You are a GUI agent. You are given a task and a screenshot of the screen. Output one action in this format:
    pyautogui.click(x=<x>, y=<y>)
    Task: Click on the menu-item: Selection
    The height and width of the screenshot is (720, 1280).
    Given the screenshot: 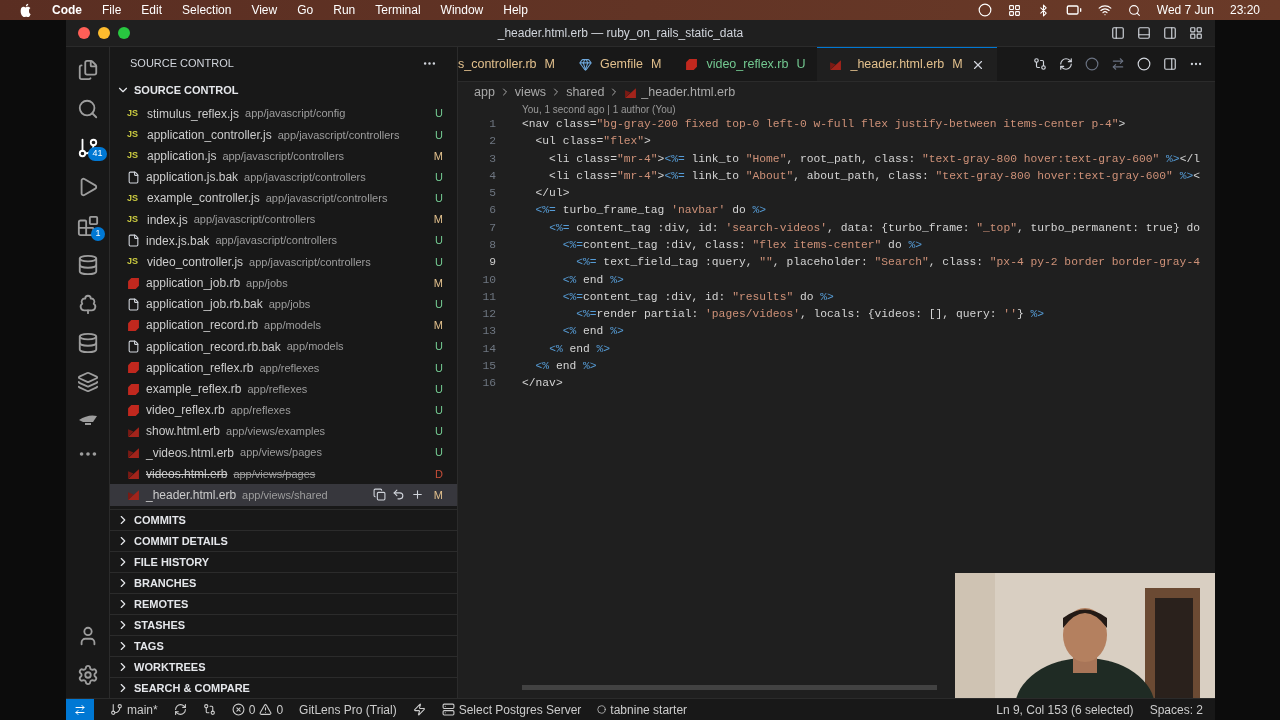 What is the action you would take?
    pyautogui.click(x=207, y=10)
    